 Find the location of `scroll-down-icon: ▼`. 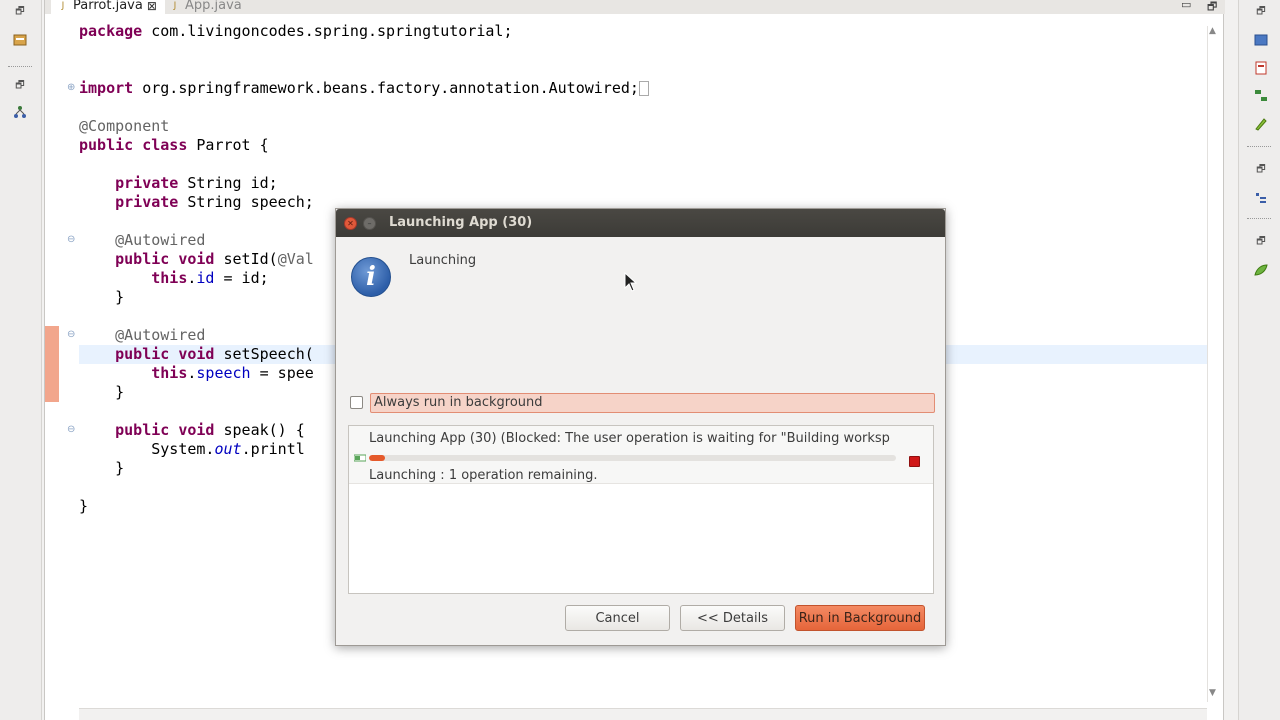

scroll-down-icon: ▼ is located at coordinates (1212, 693).